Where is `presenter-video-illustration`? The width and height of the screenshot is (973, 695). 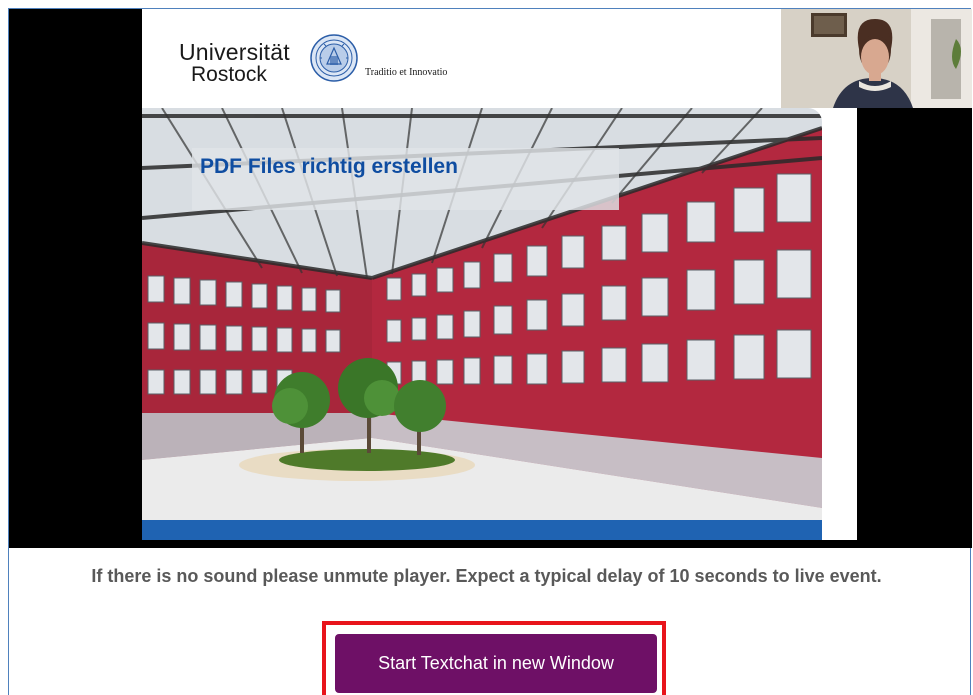 presenter-video-illustration is located at coordinates (876, 58).